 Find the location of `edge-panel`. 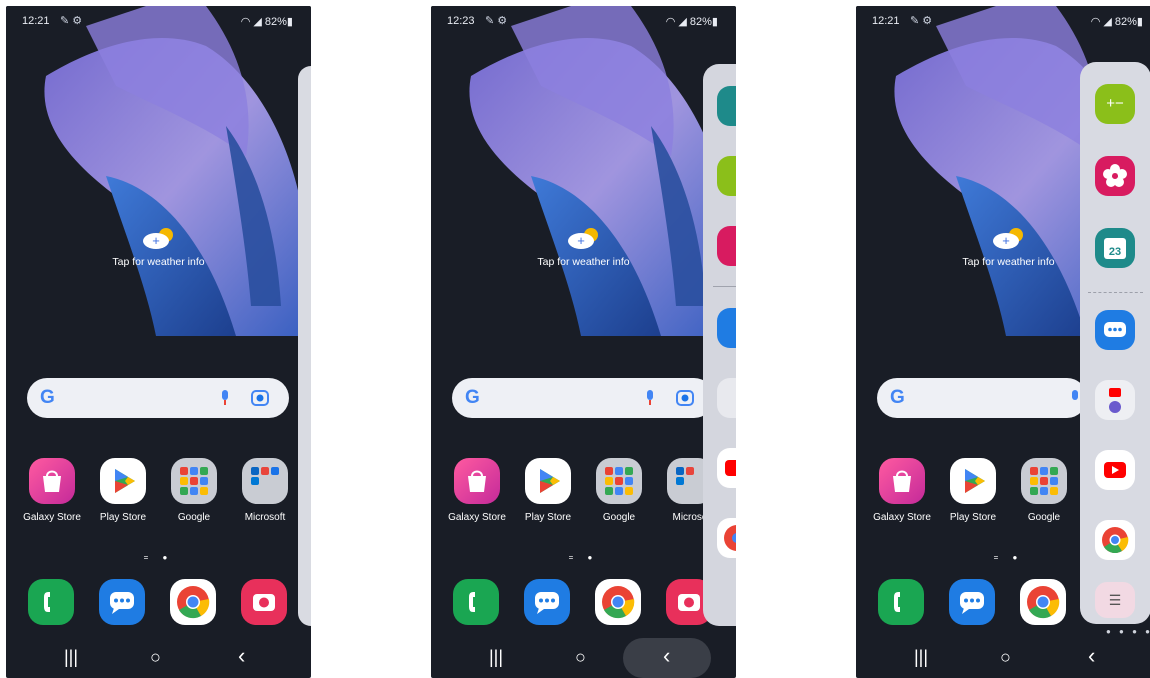

edge-panel is located at coordinates (719, 345).